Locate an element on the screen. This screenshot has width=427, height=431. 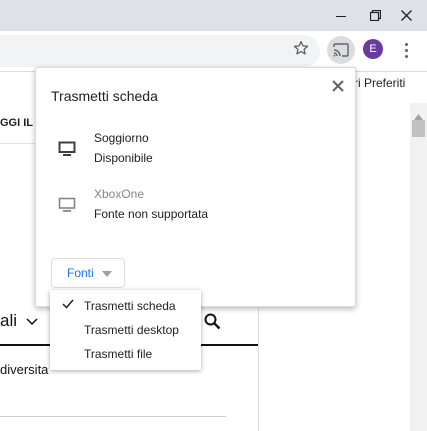
sources-button: Fonti is located at coordinates (88, 273).